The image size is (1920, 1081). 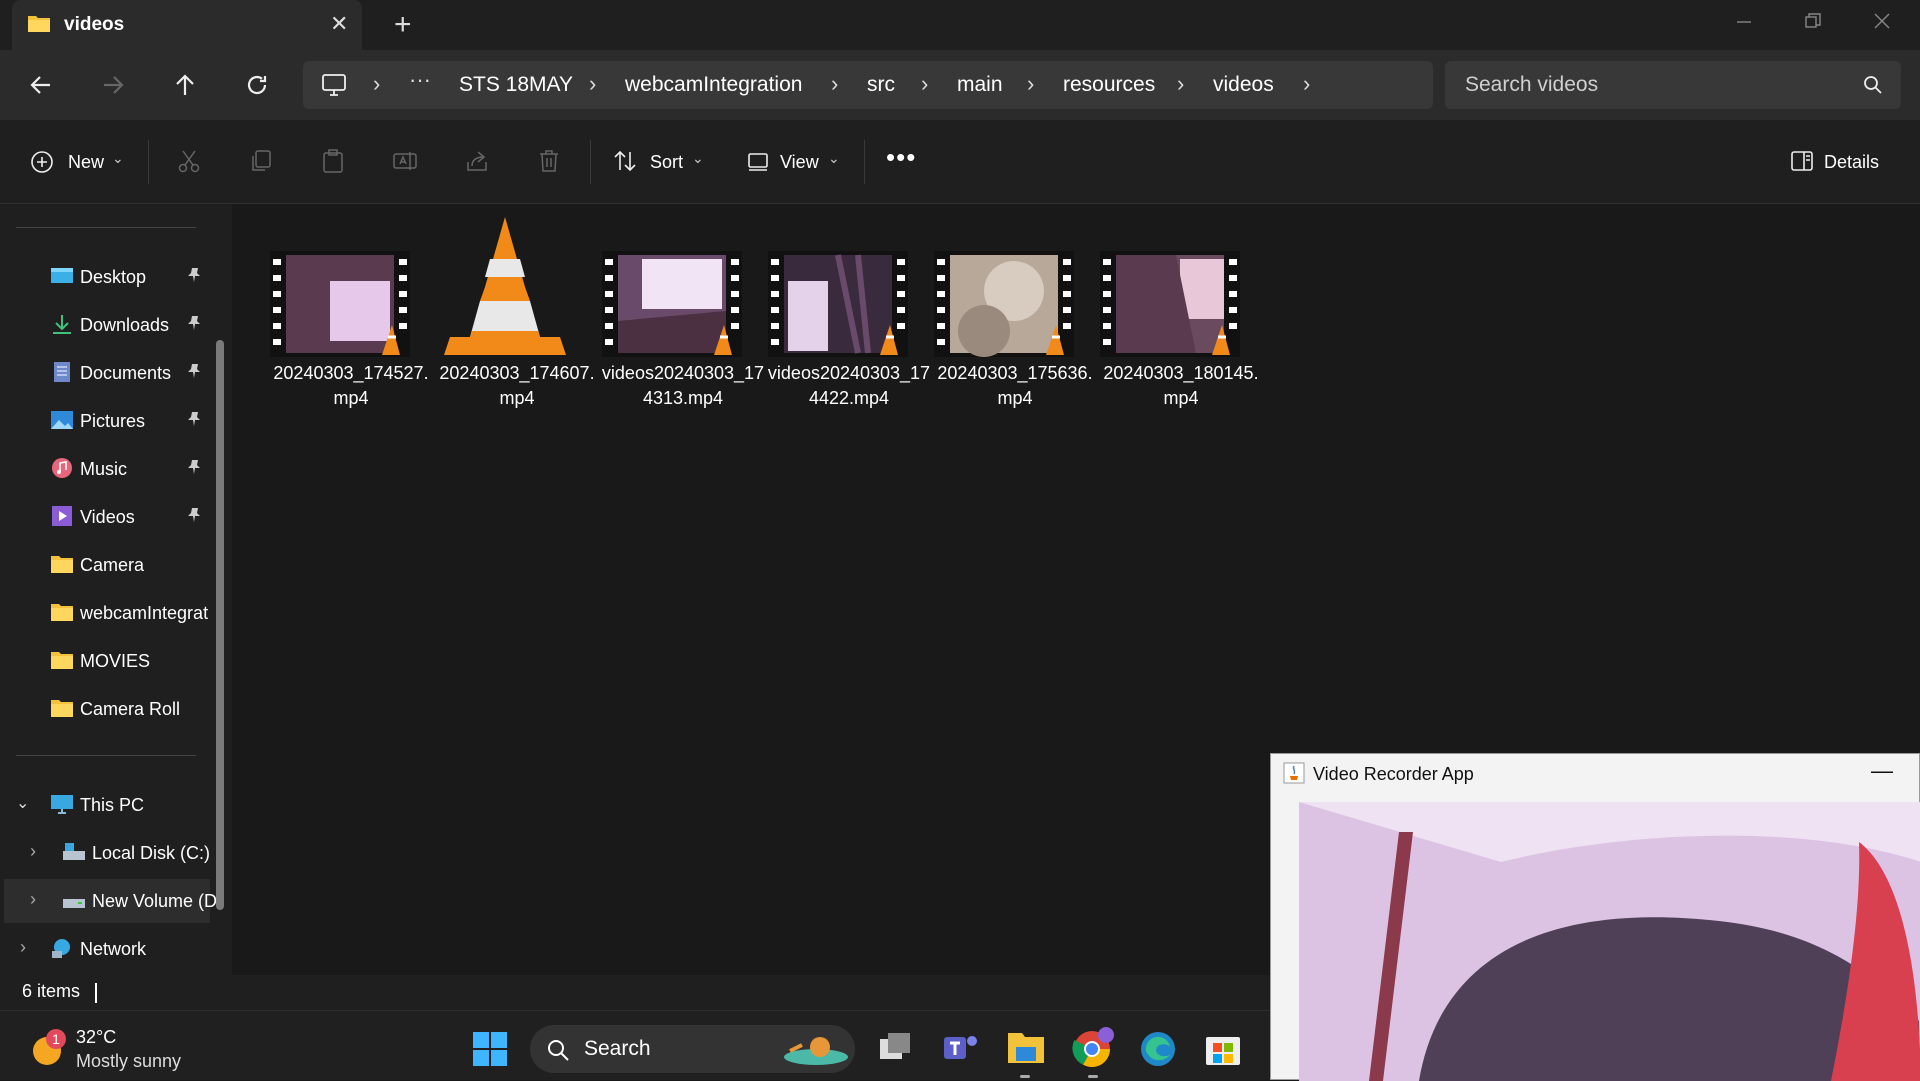 What do you see at coordinates (516, 85) in the screenshot?
I see `breadcrumb-item: STS 18MAY` at bounding box center [516, 85].